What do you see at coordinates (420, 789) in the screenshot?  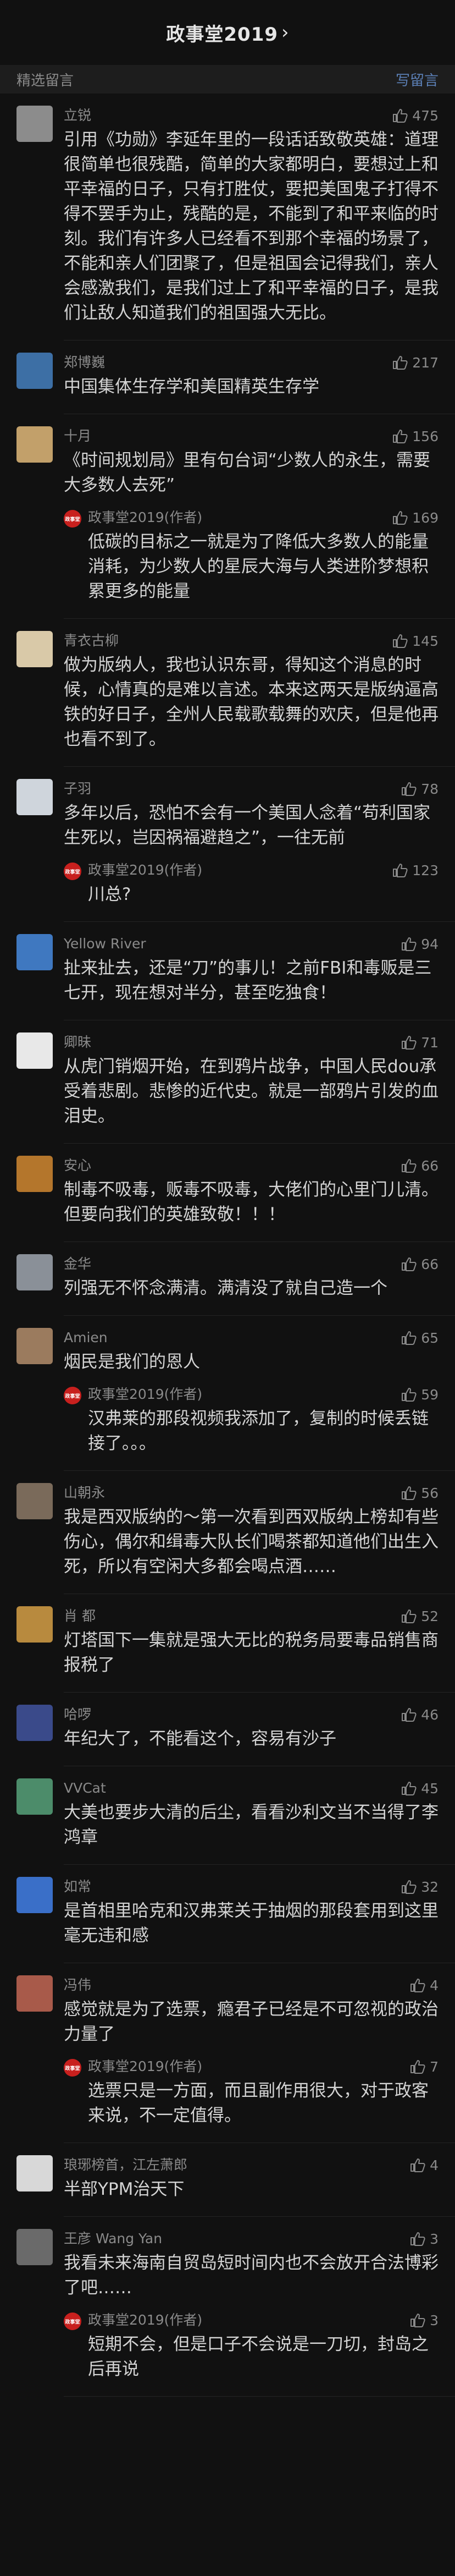 I see `like-button: 78` at bounding box center [420, 789].